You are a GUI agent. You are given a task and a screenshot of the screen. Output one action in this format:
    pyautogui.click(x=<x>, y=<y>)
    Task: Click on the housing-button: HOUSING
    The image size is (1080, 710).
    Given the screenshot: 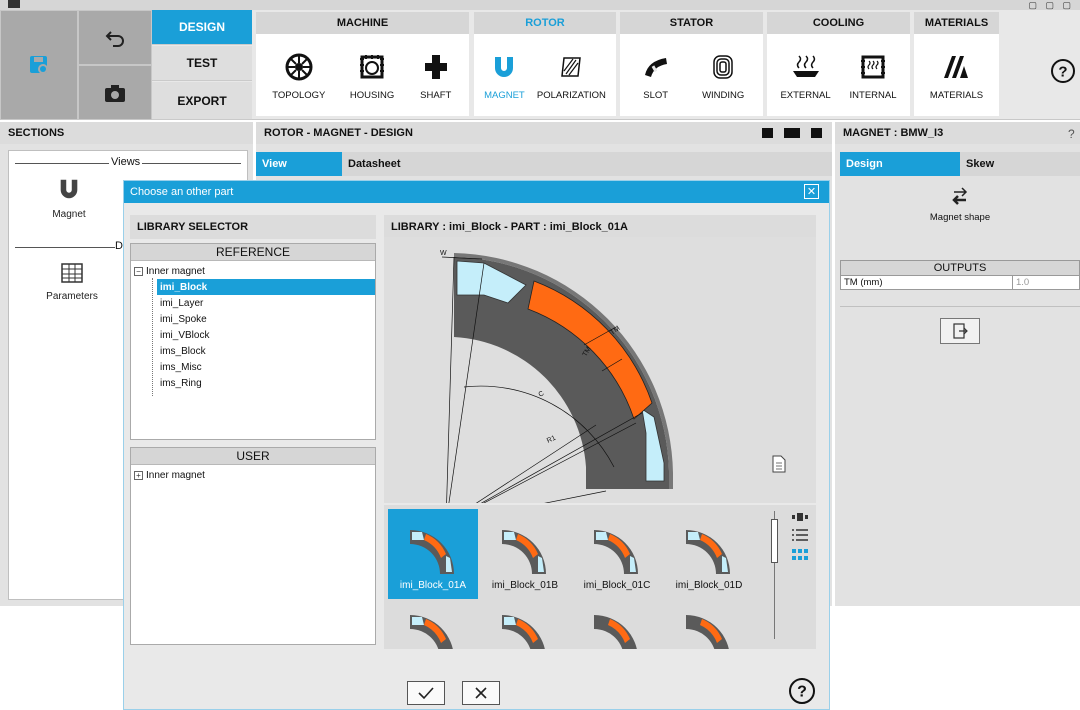 What is the action you would take?
    pyautogui.click(x=372, y=75)
    